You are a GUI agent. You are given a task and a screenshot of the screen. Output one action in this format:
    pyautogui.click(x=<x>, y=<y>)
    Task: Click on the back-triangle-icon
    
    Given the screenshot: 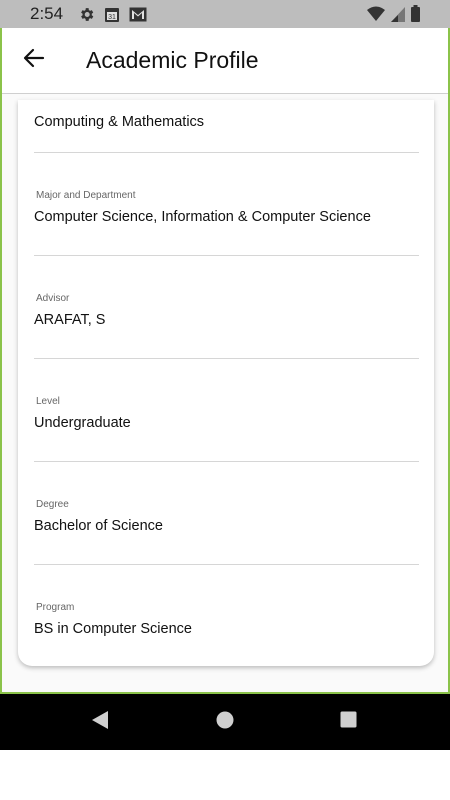 What is the action you would take?
    pyautogui.click(x=100, y=722)
    